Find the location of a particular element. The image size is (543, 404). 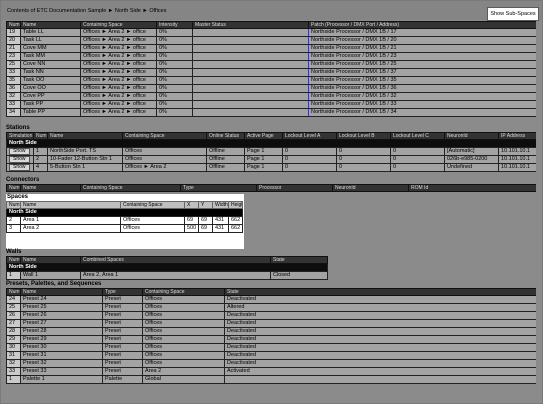

table-cell: 3 is located at coordinates (13, 228).